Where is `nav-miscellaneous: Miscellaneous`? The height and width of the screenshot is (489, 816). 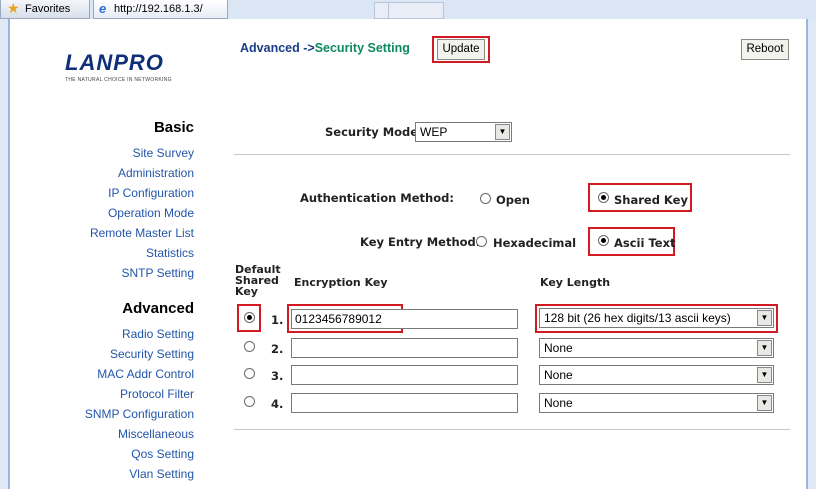 nav-miscellaneous: Miscellaneous is located at coordinates (139, 434).